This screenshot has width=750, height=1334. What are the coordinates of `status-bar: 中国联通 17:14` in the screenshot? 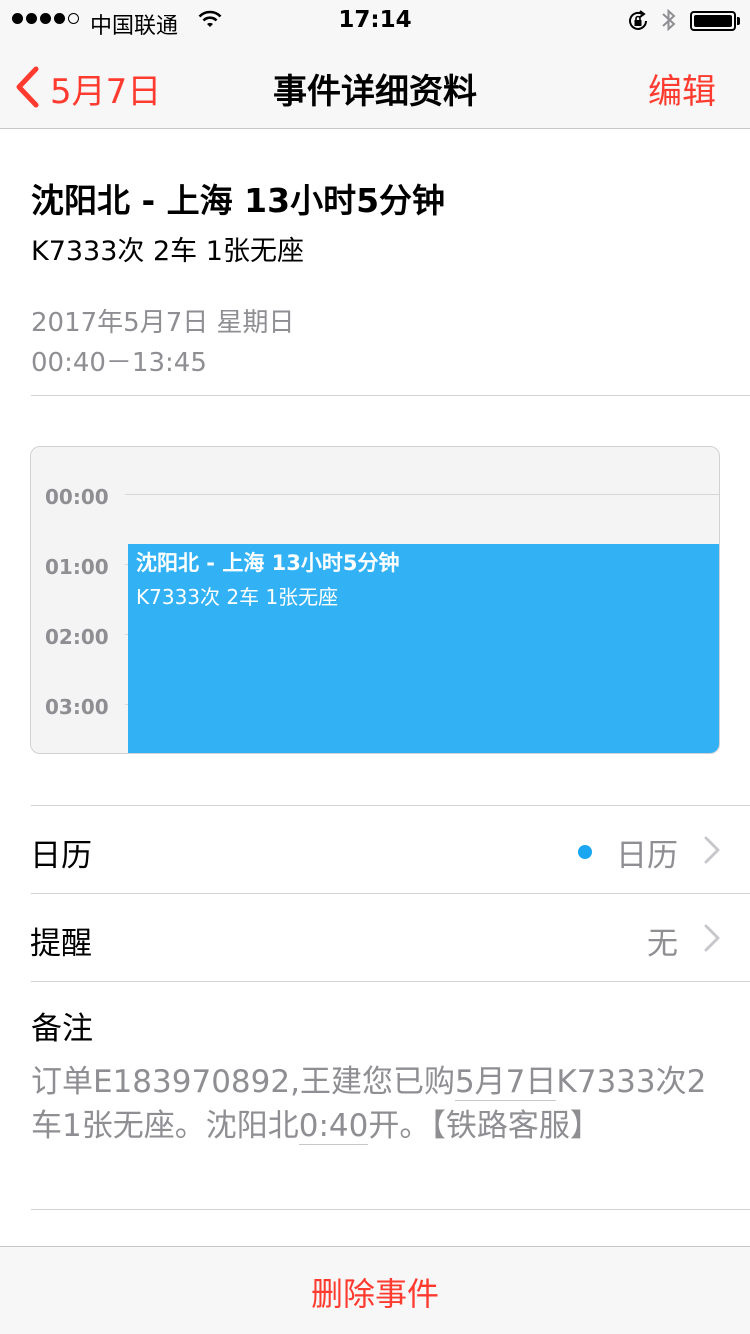 It's located at (375, 20).